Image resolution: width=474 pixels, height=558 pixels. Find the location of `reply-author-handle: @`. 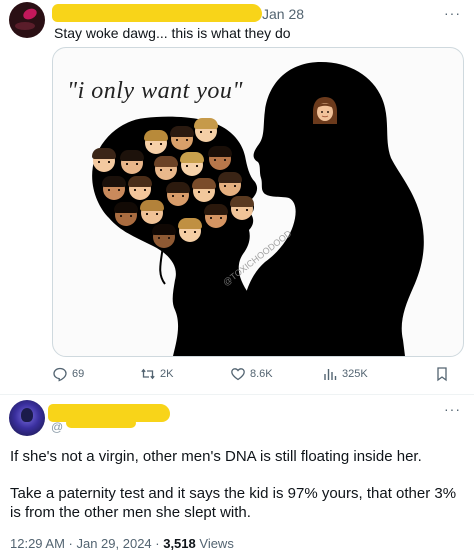

reply-author-handle: @ is located at coordinates (57, 427).